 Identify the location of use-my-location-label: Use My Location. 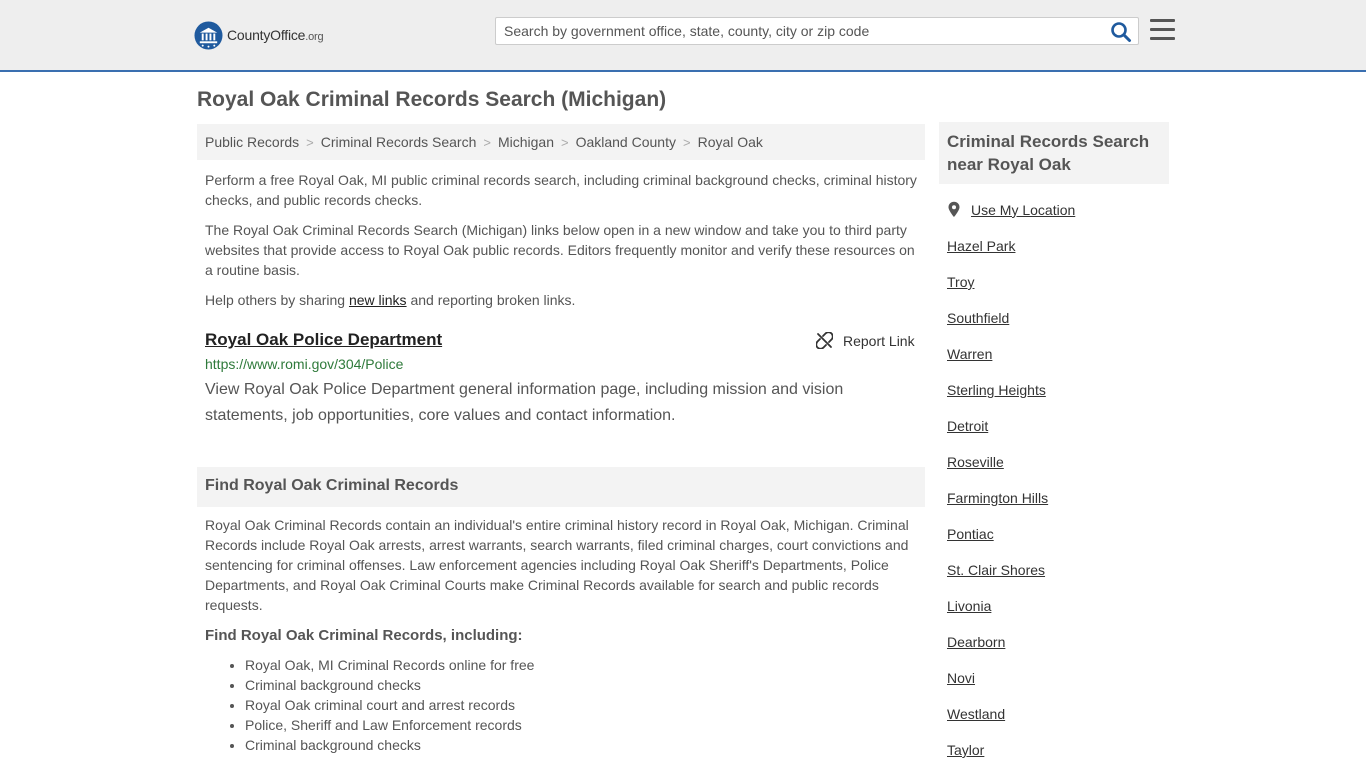
(1023, 209).